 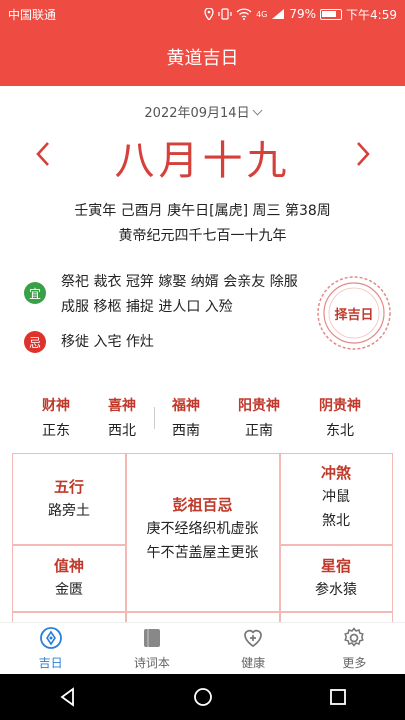 What do you see at coordinates (335, 566) in the screenshot?
I see `xingxiu-title: 星宿` at bounding box center [335, 566].